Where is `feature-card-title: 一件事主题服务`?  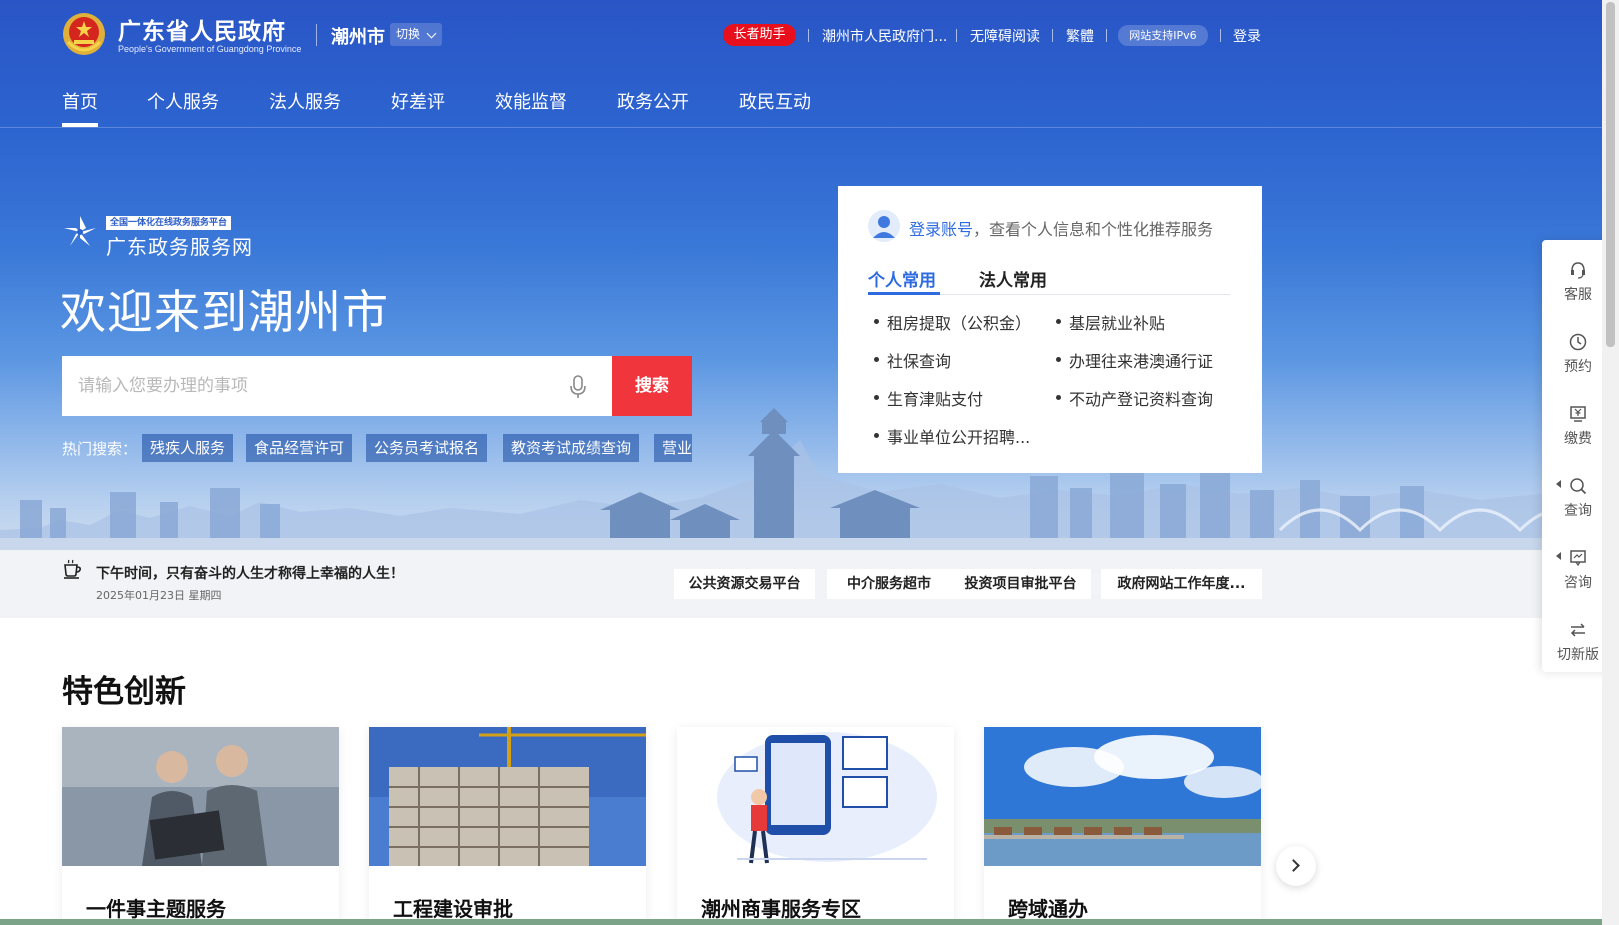 feature-card-title: 一件事主题服务 is located at coordinates (156, 909).